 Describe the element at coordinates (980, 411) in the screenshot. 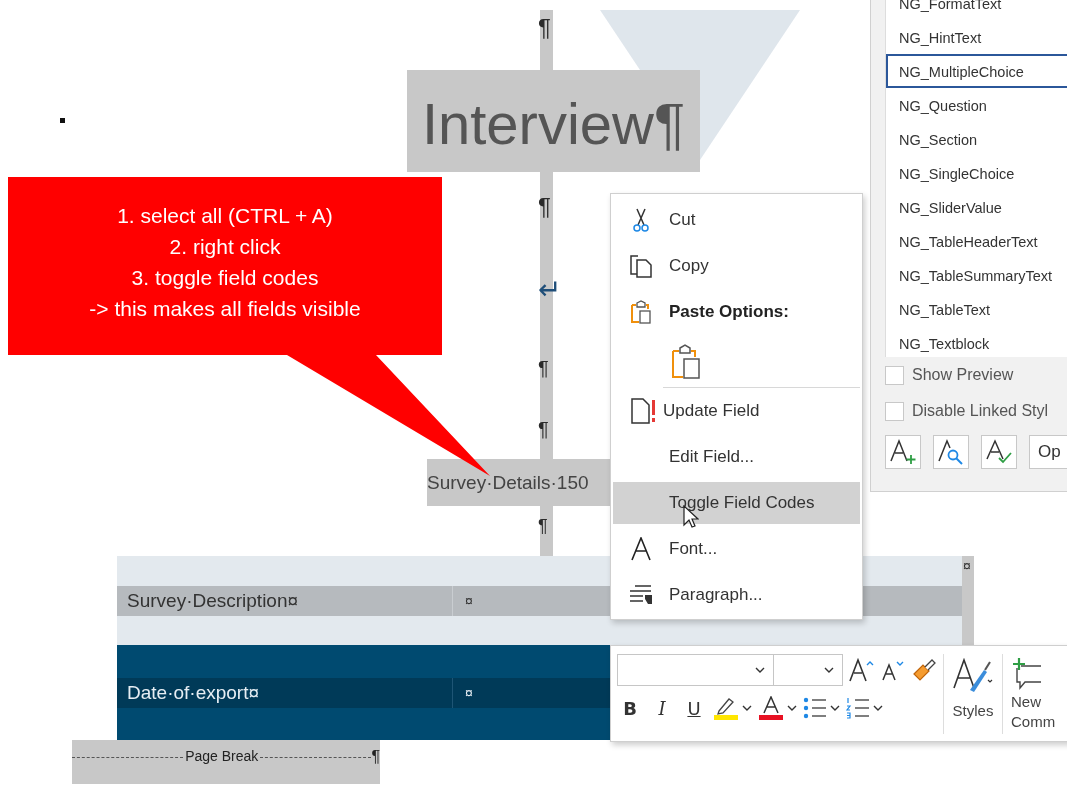

I see `checkbox-label: Disable Linked Styl` at that location.